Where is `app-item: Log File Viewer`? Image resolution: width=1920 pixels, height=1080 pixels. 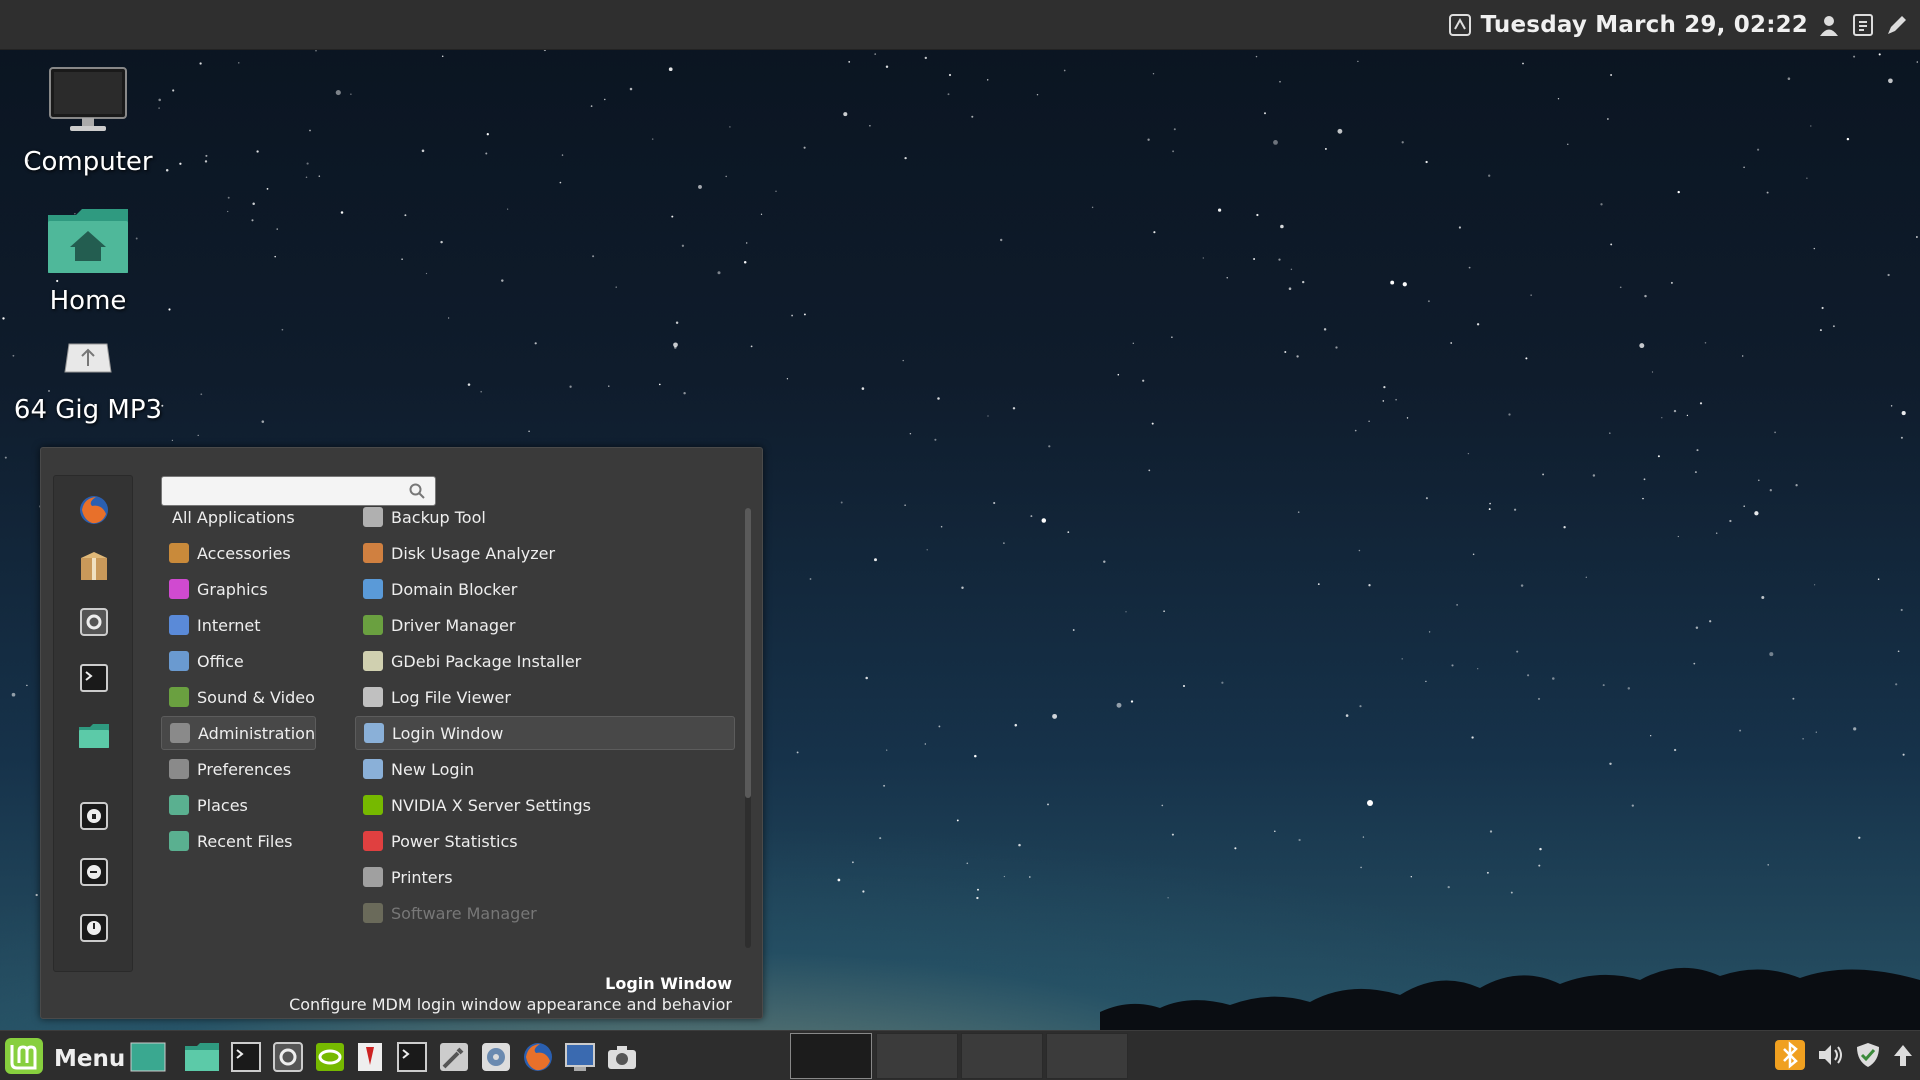
app-item: Log File Viewer is located at coordinates (545, 697).